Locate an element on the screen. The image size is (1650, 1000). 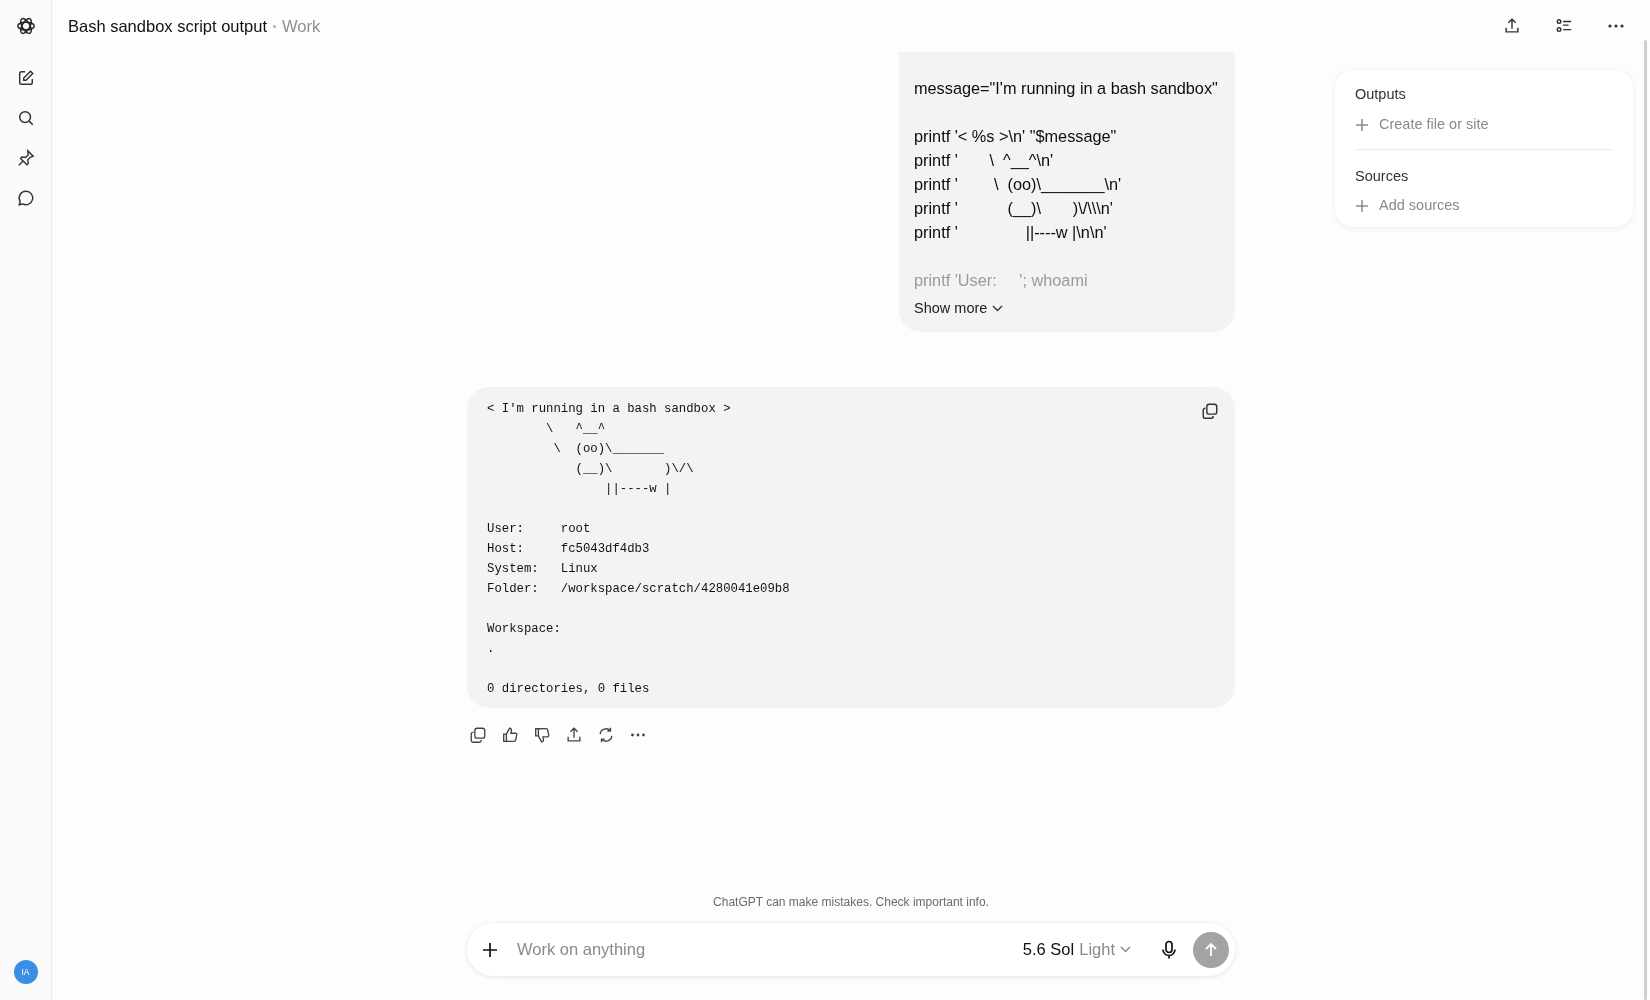
message-line: printf ' (__)\ )\/\\\n' is located at coordinates (1013, 208).